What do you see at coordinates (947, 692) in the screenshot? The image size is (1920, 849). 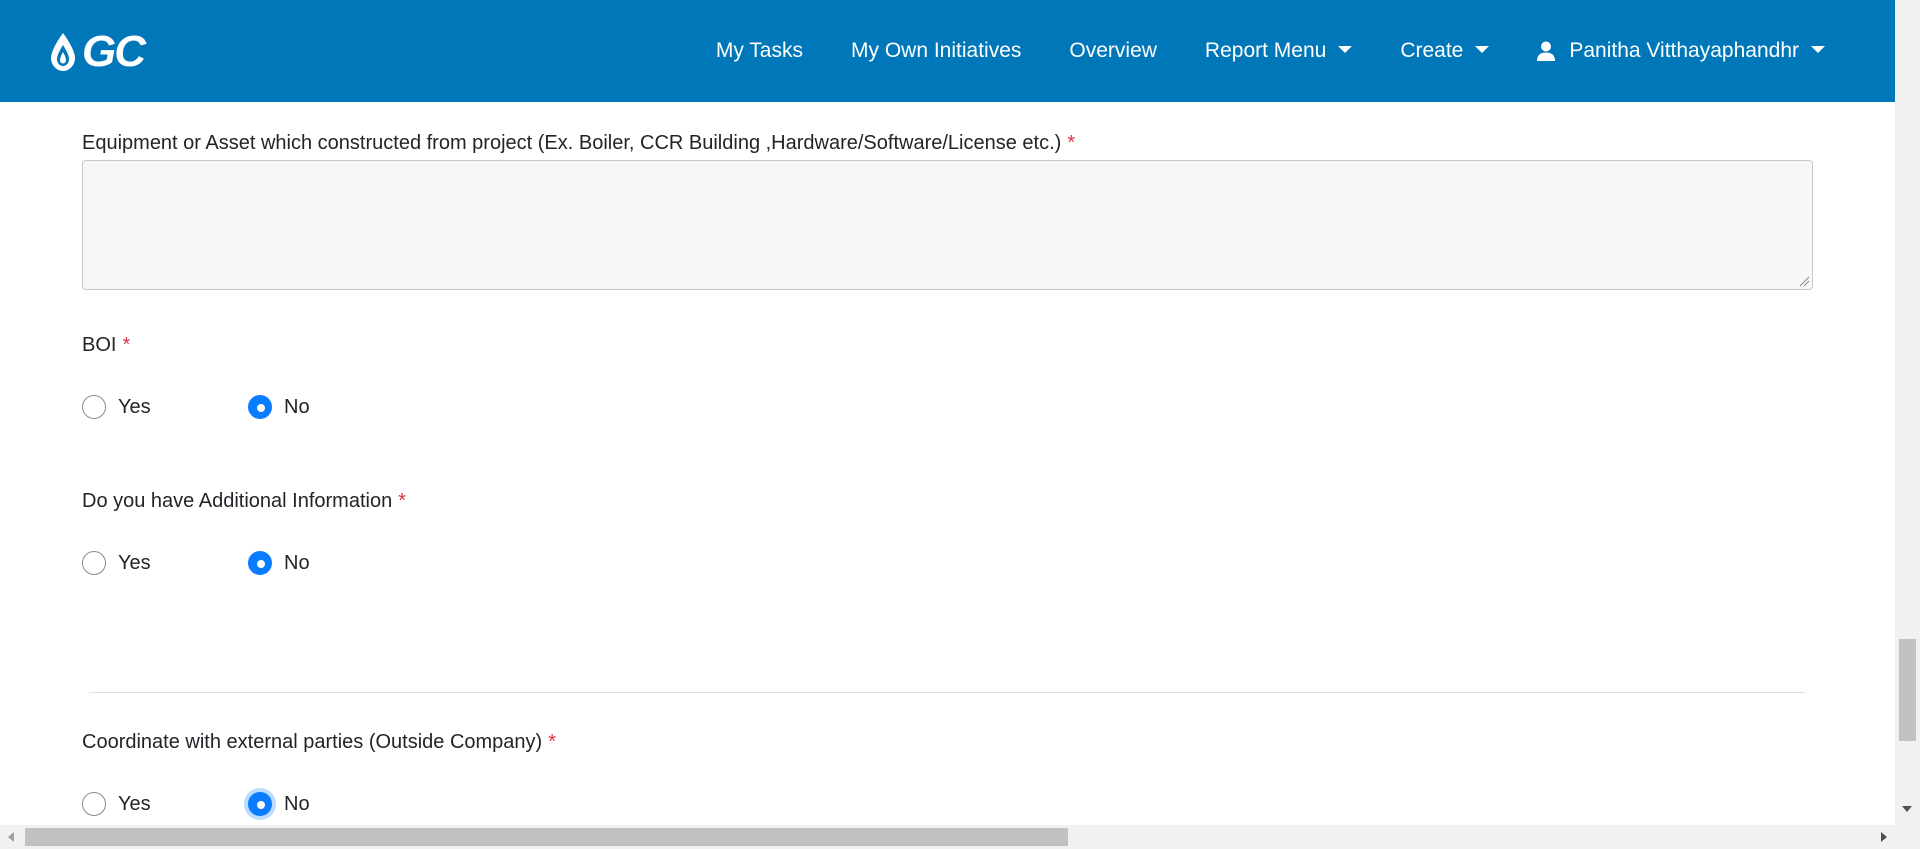 I see `section-divider` at bounding box center [947, 692].